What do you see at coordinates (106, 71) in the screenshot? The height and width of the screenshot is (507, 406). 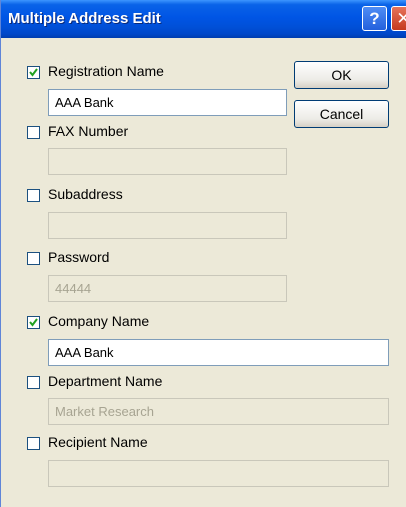 I see `registration-name-label: Registration Name` at bounding box center [106, 71].